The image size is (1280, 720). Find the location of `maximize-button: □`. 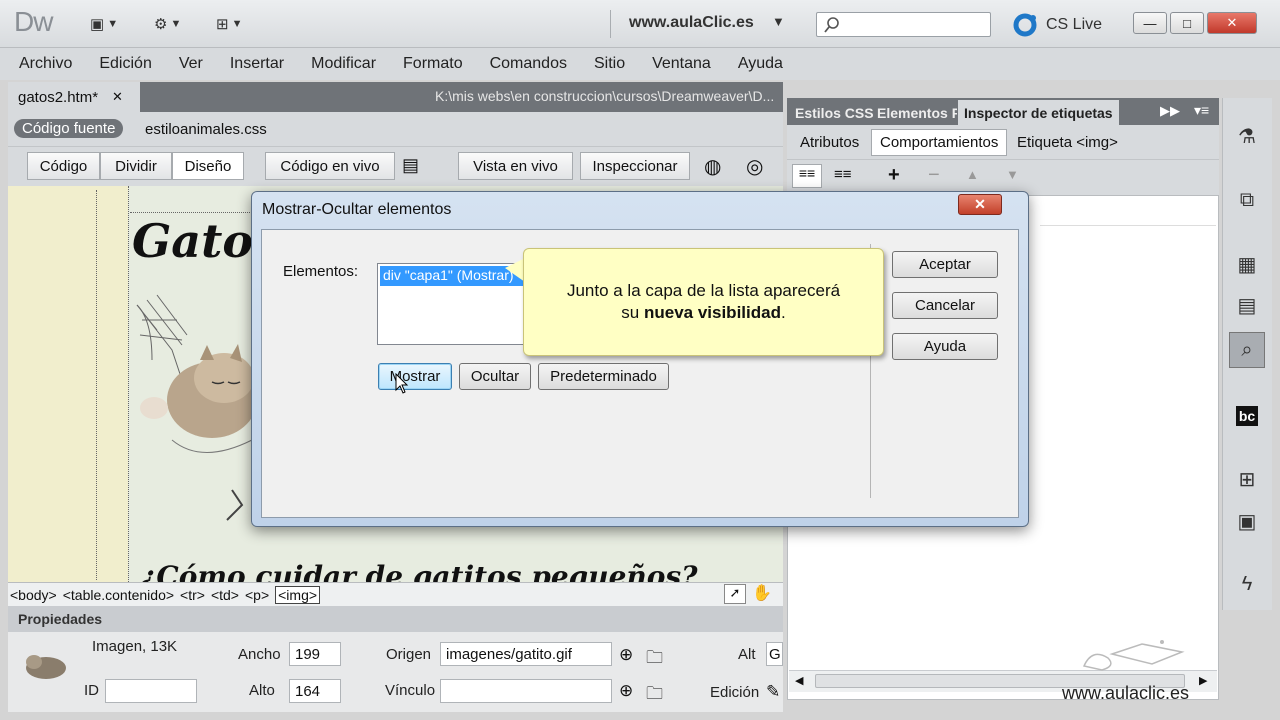

maximize-button: □ is located at coordinates (1187, 23).